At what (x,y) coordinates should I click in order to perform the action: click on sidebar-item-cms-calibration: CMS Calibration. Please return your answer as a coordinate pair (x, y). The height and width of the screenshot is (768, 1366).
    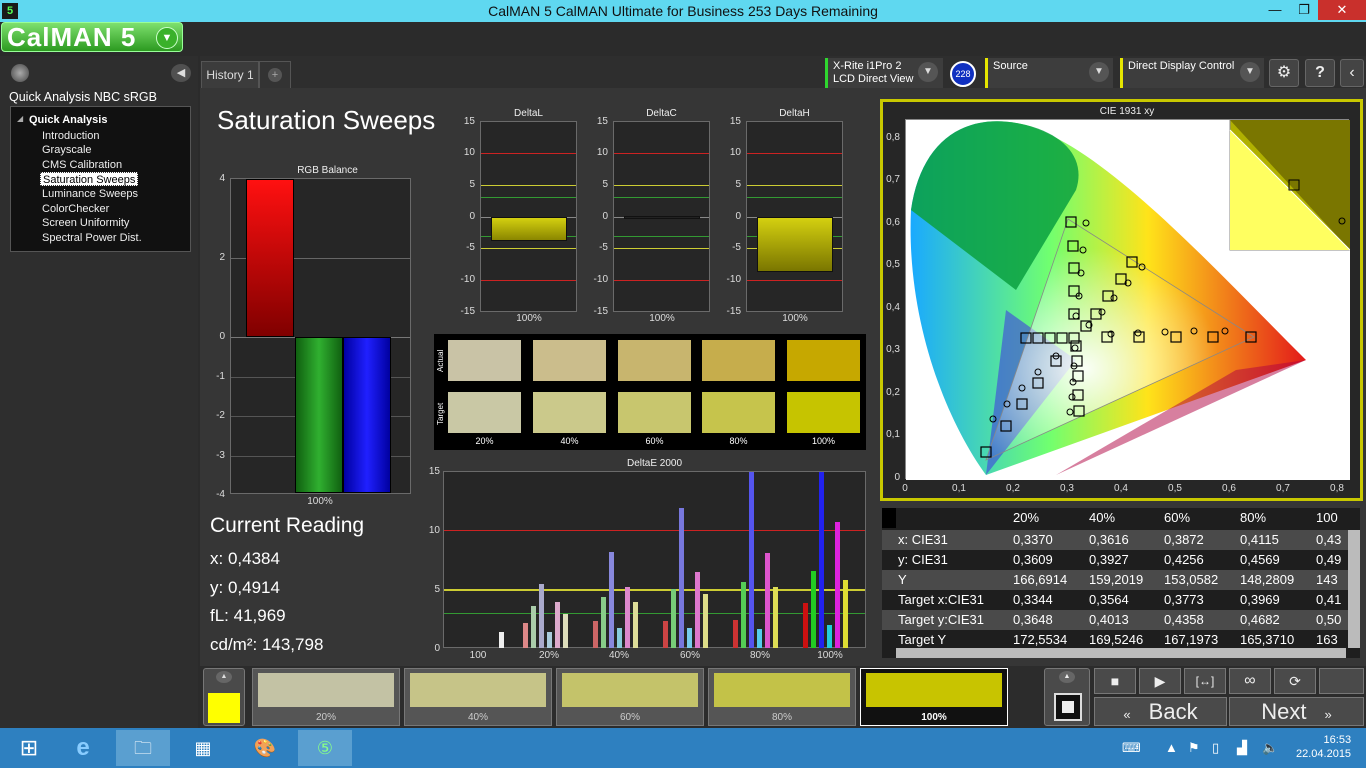
    Looking at the image, I should click on (82, 165).